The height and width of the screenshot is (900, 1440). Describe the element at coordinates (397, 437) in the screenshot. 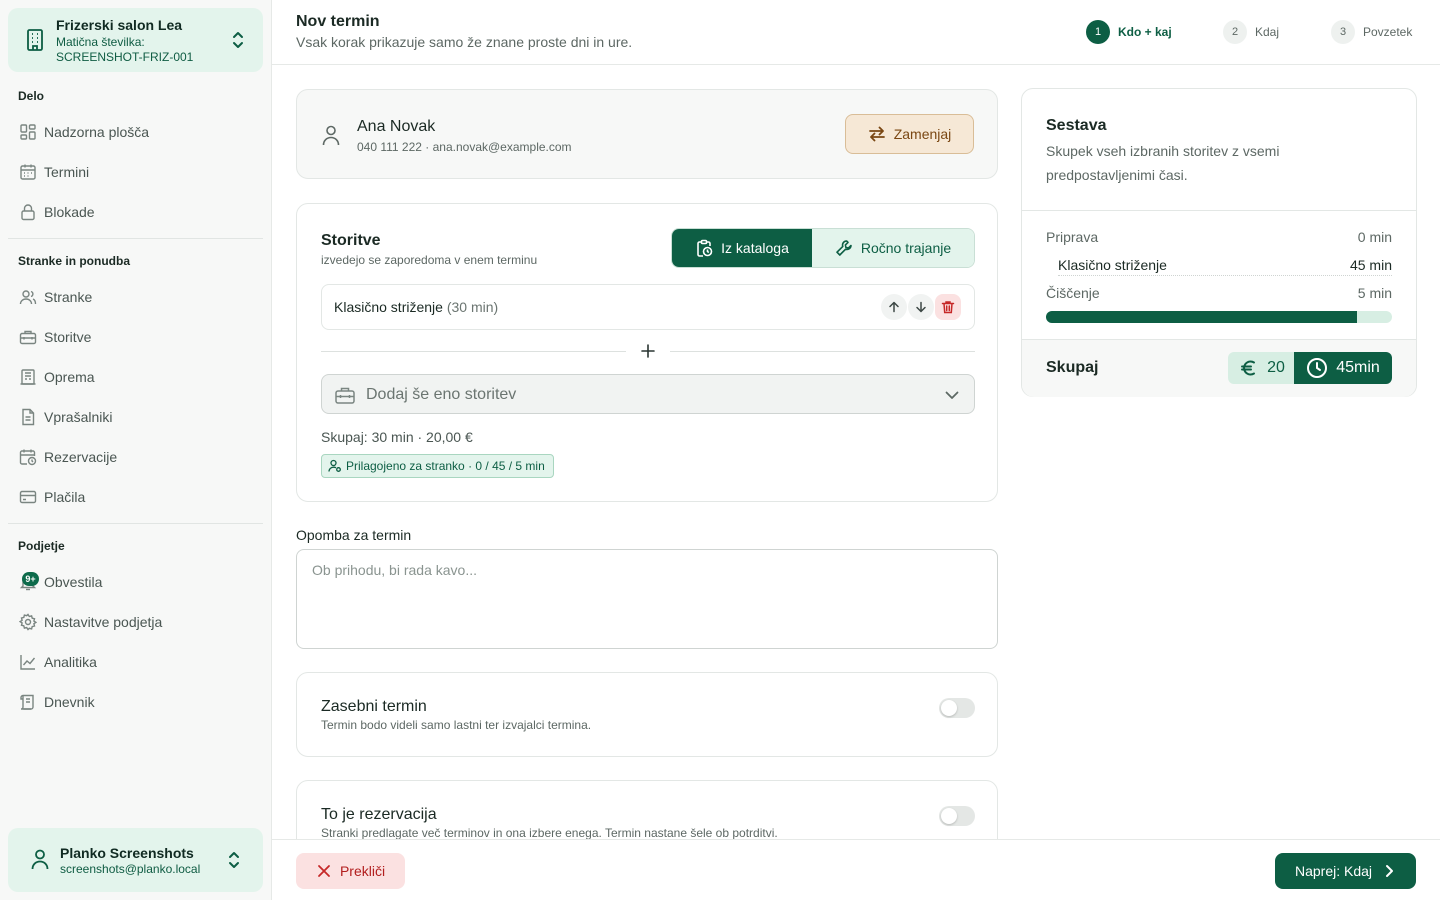

I see `services-total: Skupaj: 30 min · 20,00 €` at that location.